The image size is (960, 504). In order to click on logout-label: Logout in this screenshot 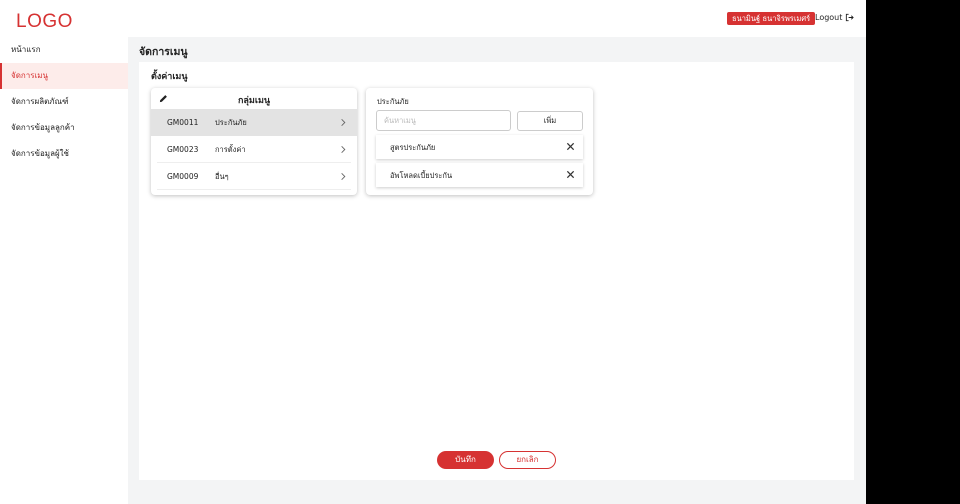, I will do `click(829, 17)`.